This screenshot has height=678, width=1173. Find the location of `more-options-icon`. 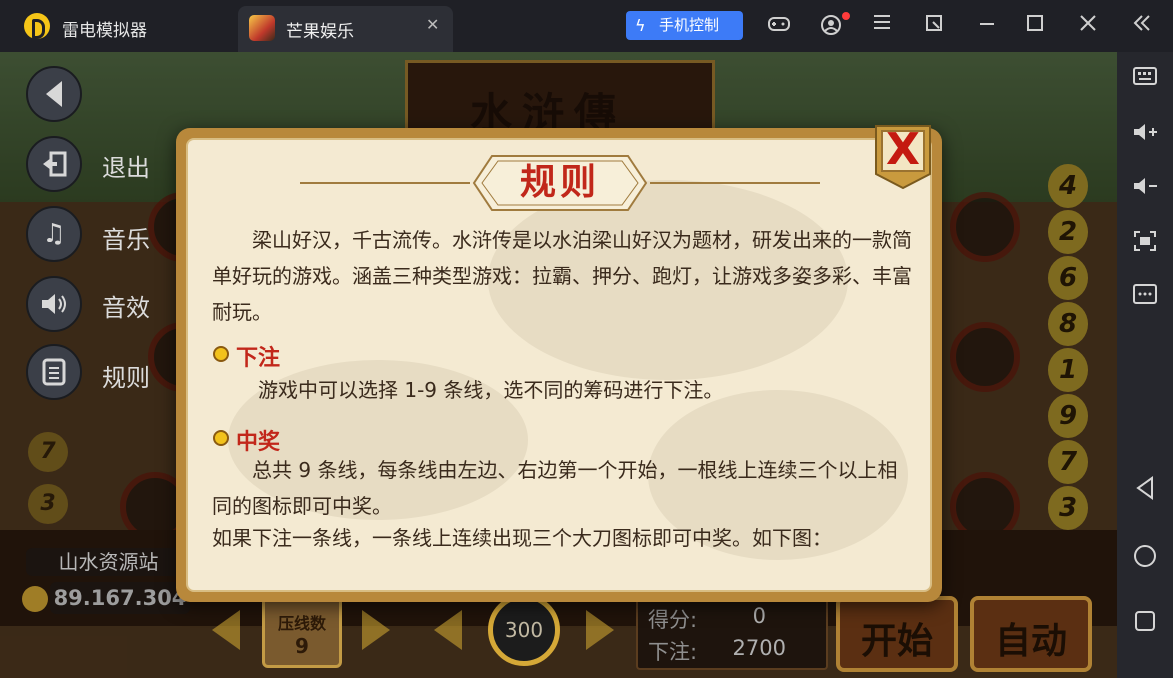

more-options-icon is located at coordinates (1145, 296).